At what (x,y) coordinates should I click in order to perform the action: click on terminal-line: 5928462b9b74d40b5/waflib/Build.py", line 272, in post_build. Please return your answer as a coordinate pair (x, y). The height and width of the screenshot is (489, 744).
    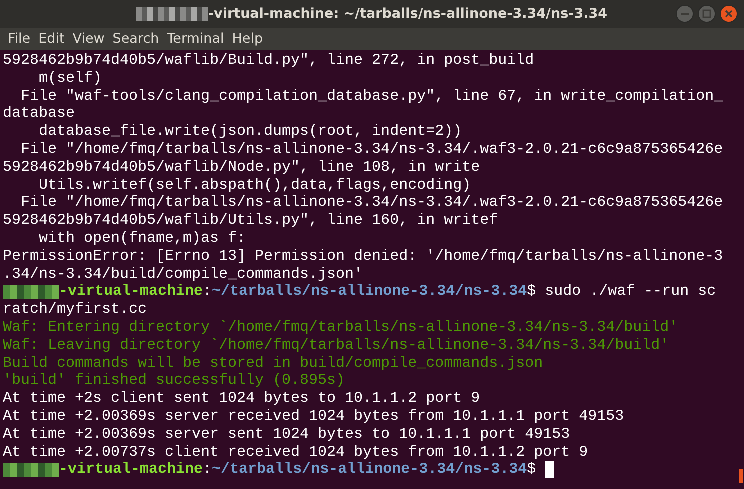
    Looking at the image, I should click on (268, 61).